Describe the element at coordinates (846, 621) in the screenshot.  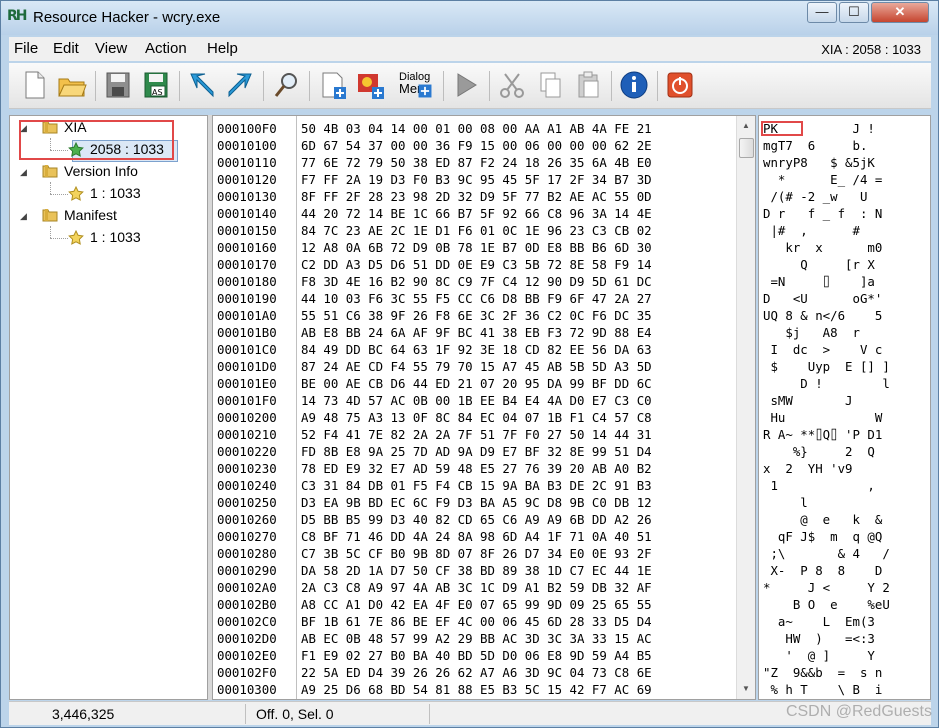
I see `ascii-row: a~ L Em(3` at that location.